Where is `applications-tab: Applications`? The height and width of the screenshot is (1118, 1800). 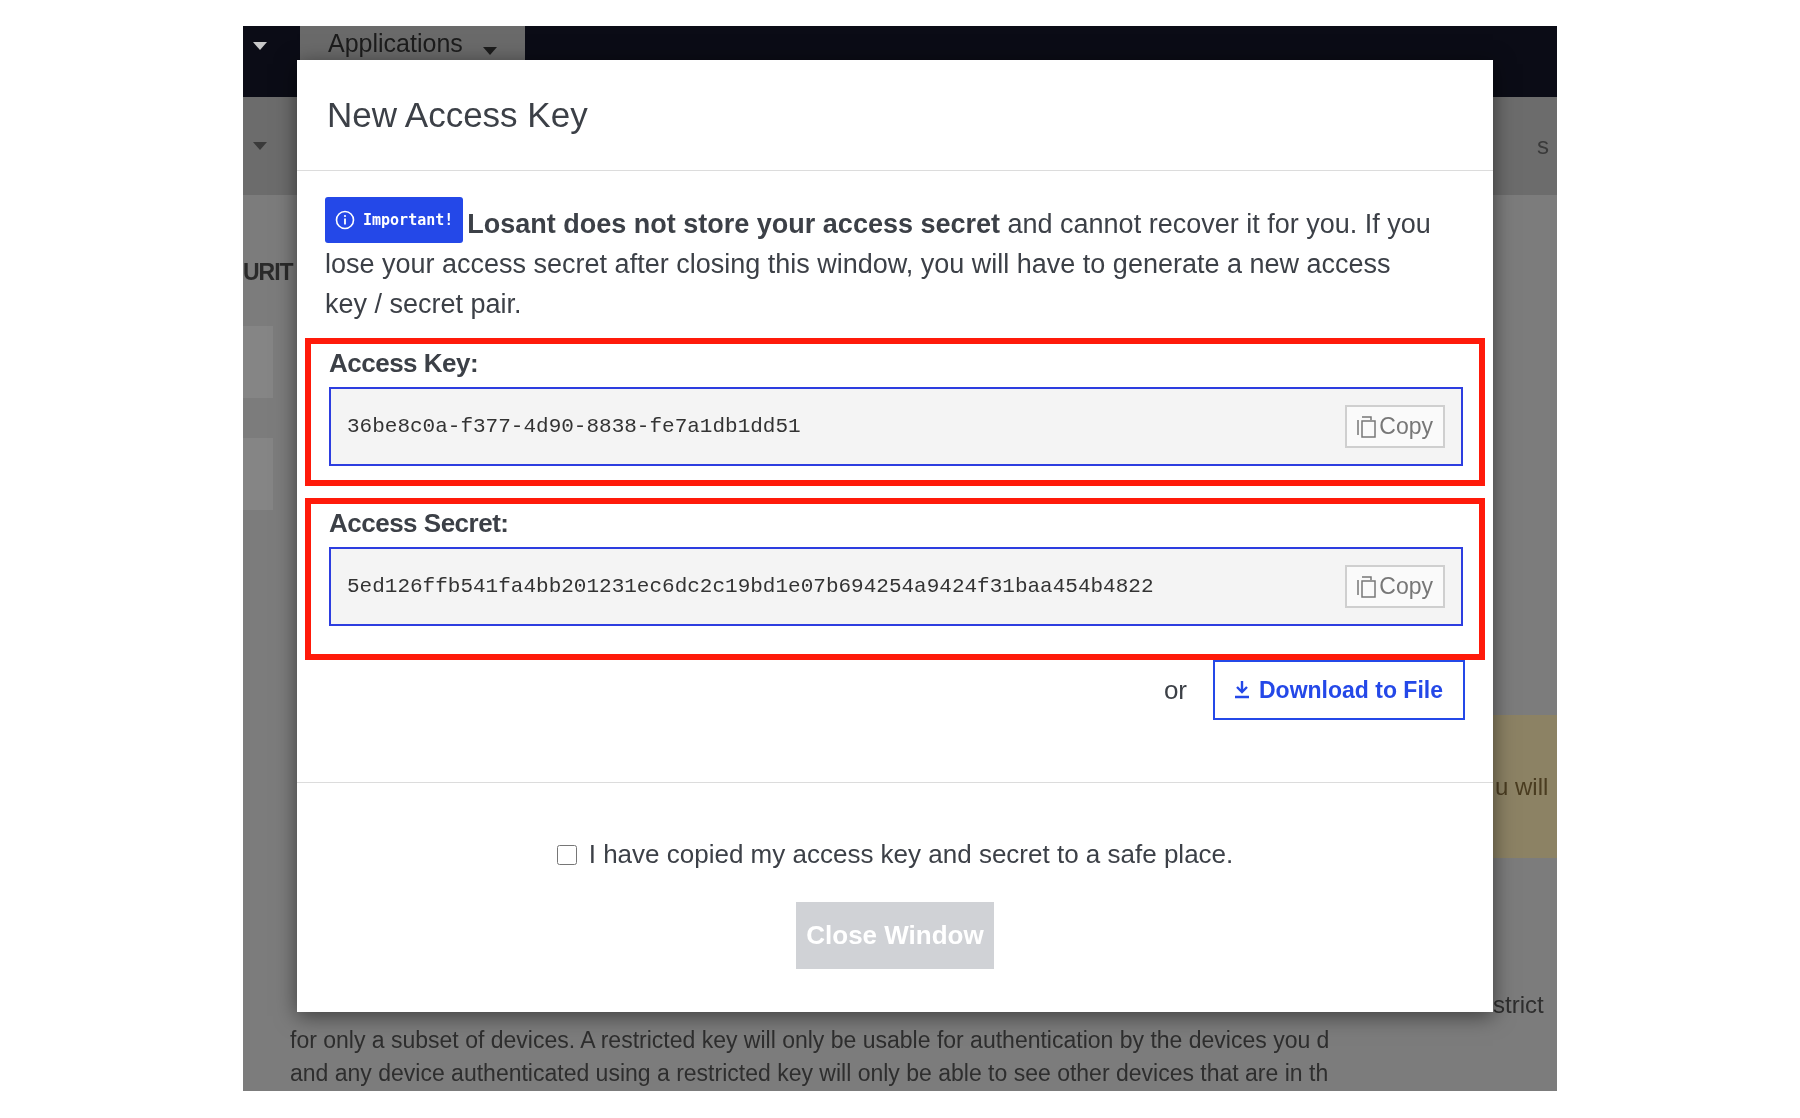 applications-tab: Applications is located at coordinates (412, 43).